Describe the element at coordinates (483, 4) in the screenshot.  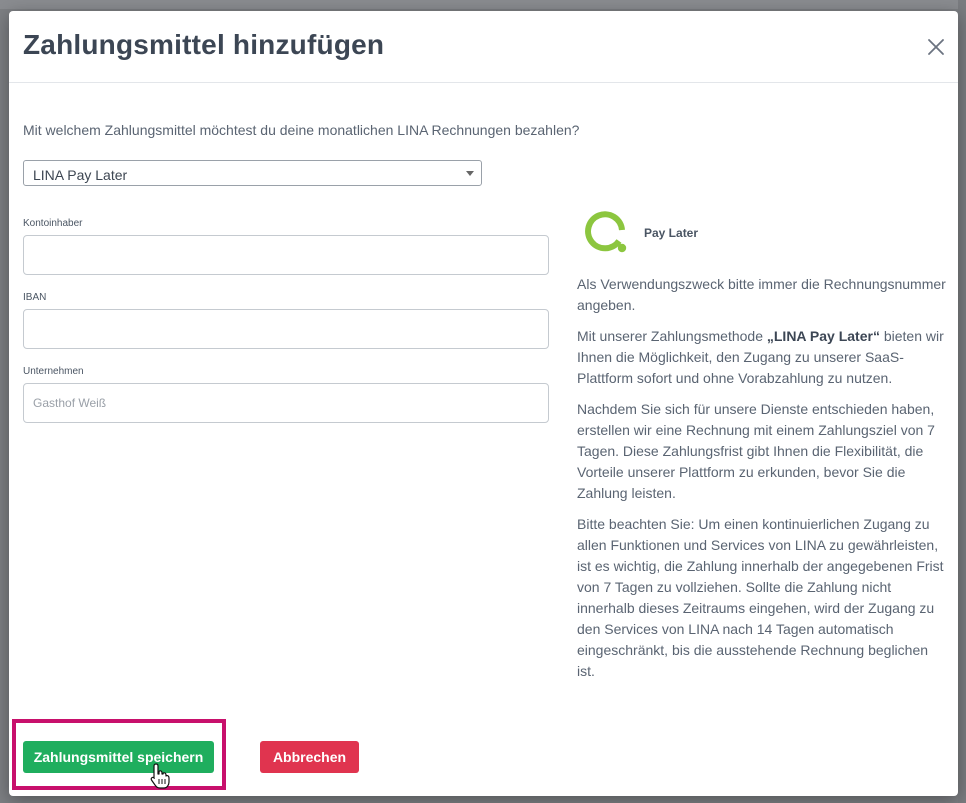
I see `backdrop-strip` at that location.